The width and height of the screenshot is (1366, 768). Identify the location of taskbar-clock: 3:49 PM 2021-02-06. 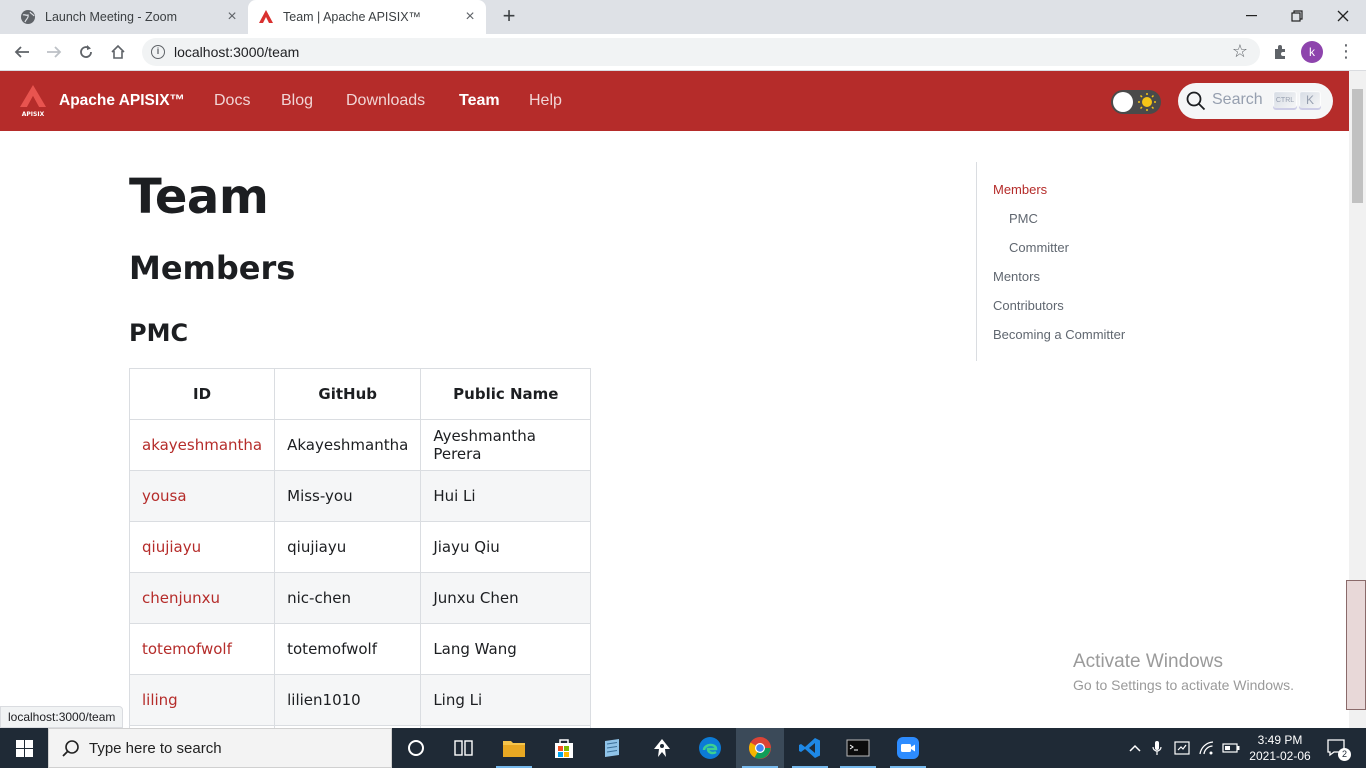
(1280, 748).